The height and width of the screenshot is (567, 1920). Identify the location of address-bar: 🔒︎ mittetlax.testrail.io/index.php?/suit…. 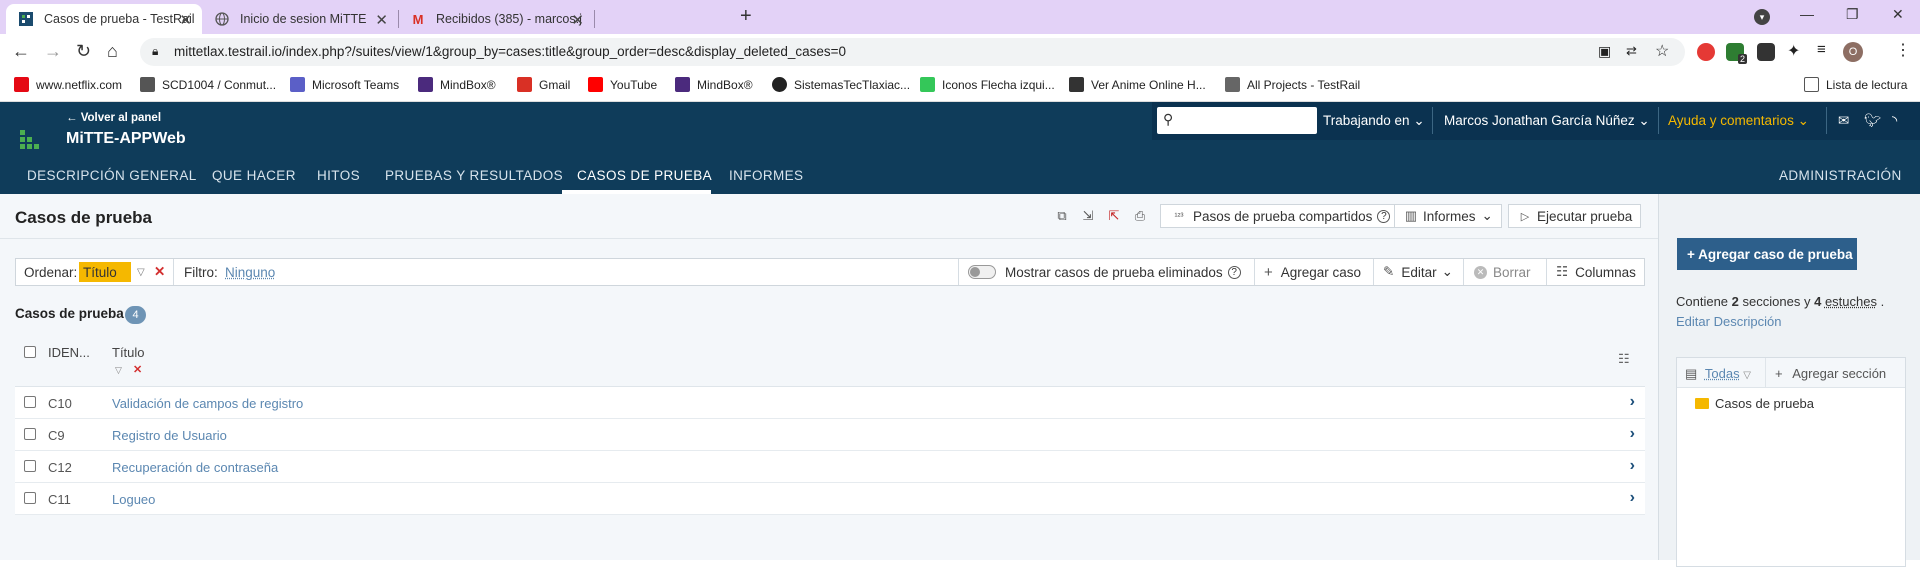
(912, 52).